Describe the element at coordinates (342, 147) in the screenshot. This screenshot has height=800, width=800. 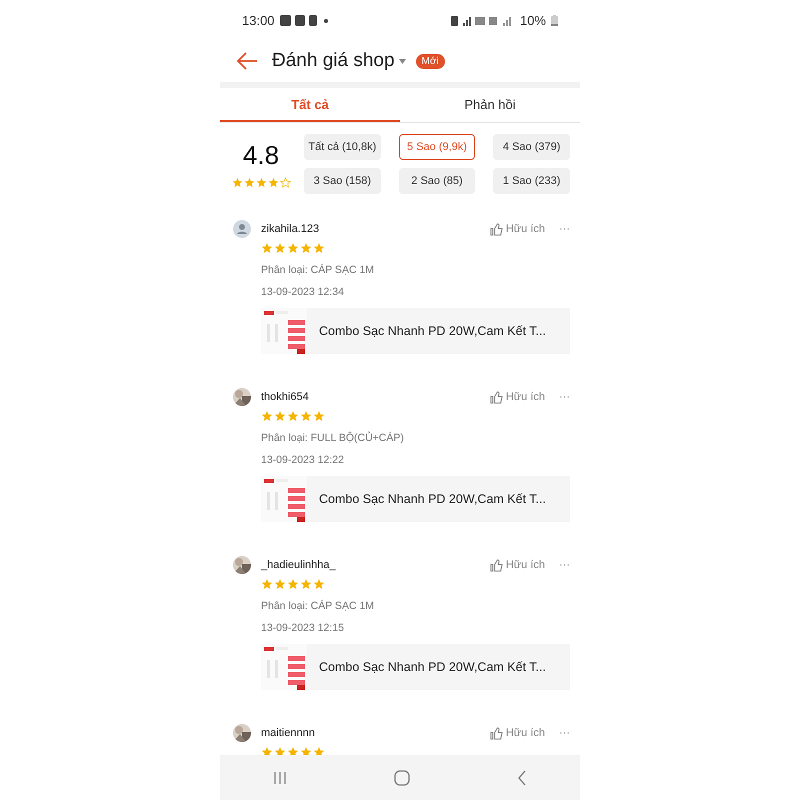
I see `filter-chip: Tất cả (10,8k)` at that location.